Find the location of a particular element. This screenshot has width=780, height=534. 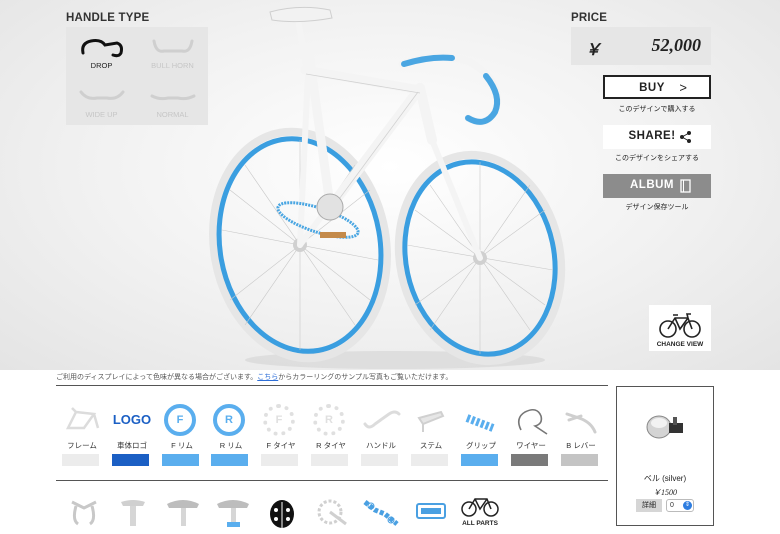

part-rear-rim: R R リム is located at coordinates (231, 436).